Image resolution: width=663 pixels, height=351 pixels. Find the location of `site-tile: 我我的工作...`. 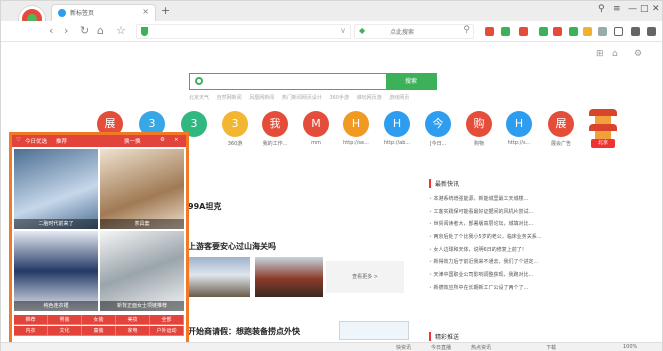

site-tile: 我我的工作... is located at coordinates (275, 129).